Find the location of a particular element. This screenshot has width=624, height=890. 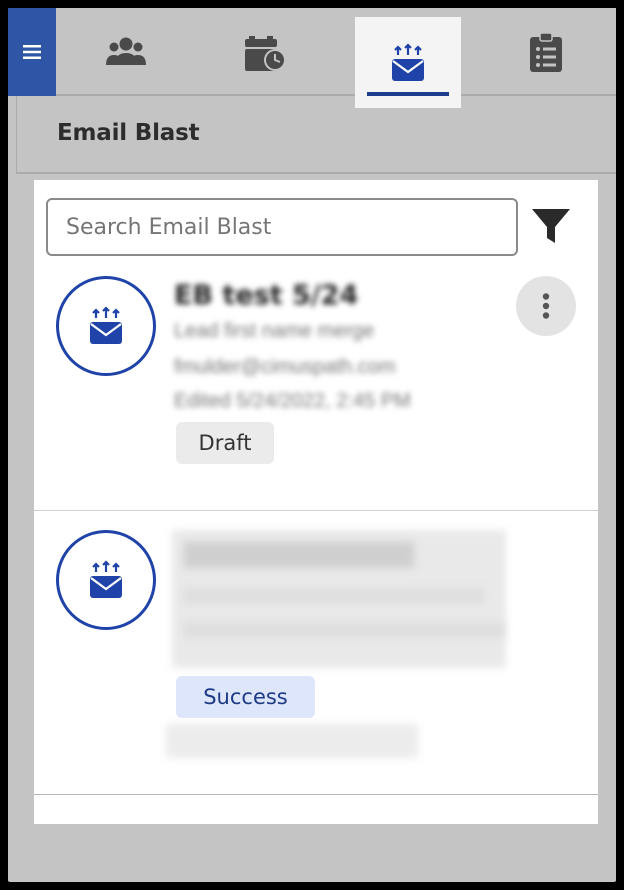

clipboard-list-icon is located at coordinates (546, 52).